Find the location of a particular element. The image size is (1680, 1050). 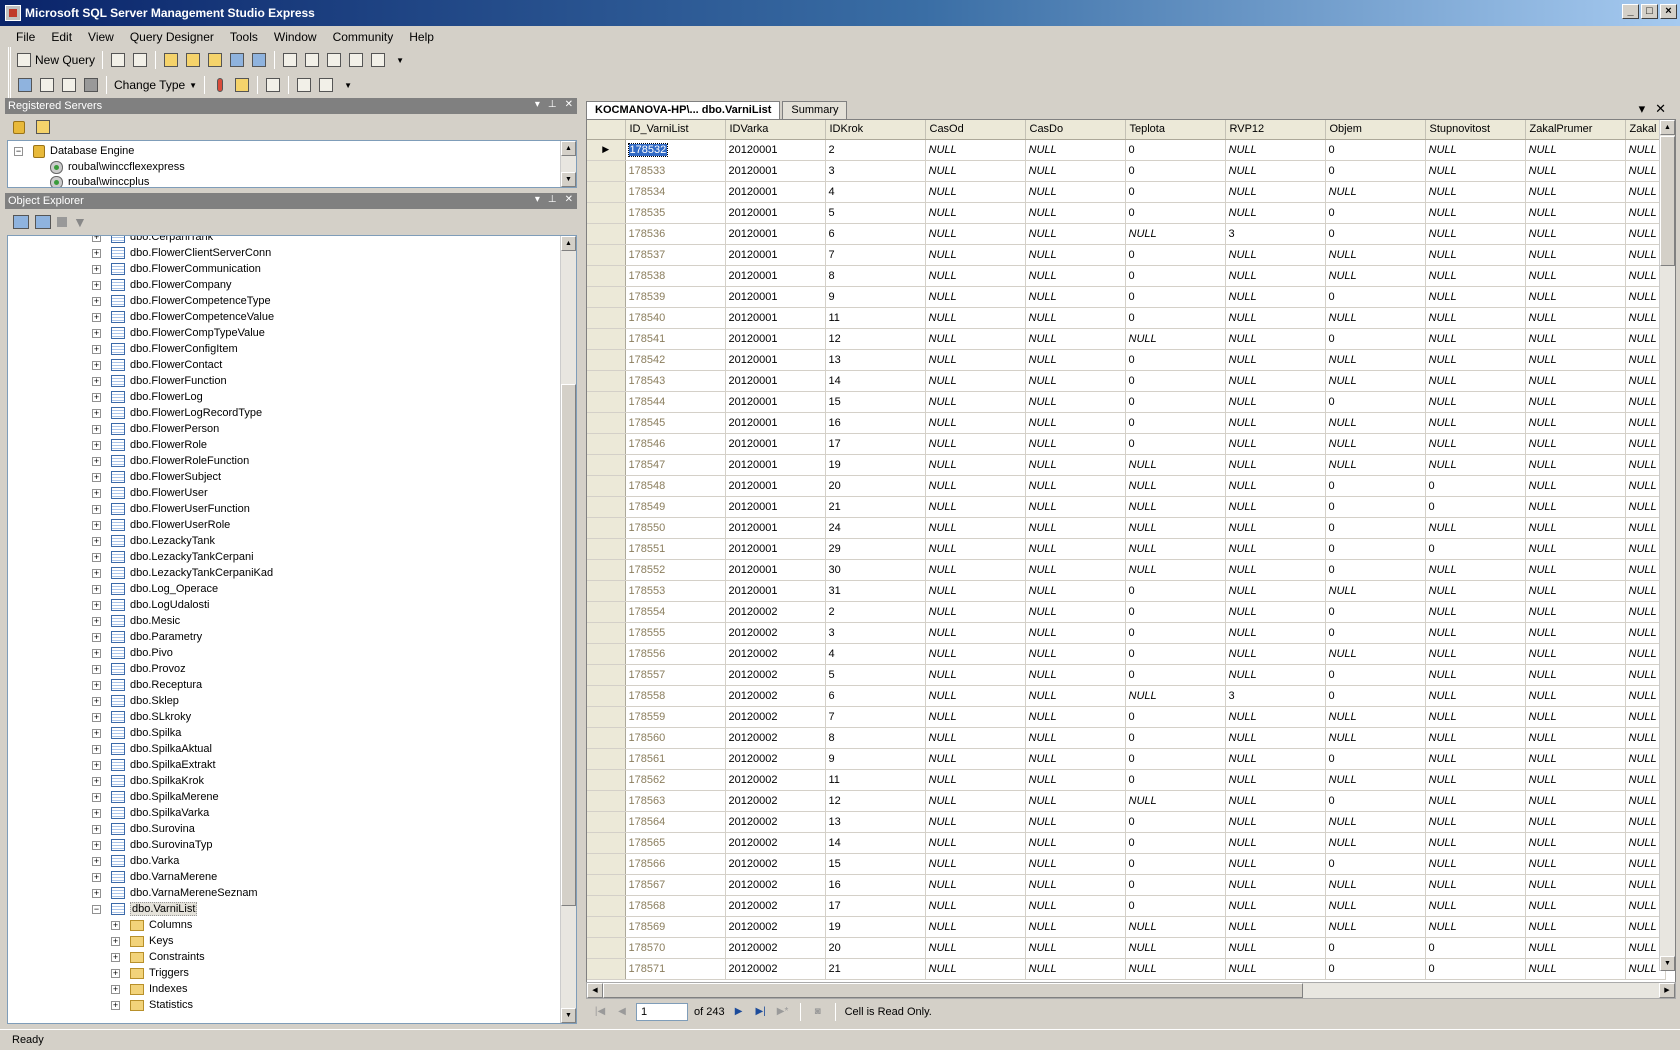

grid-cell: 31 is located at coordinates (875, 591).